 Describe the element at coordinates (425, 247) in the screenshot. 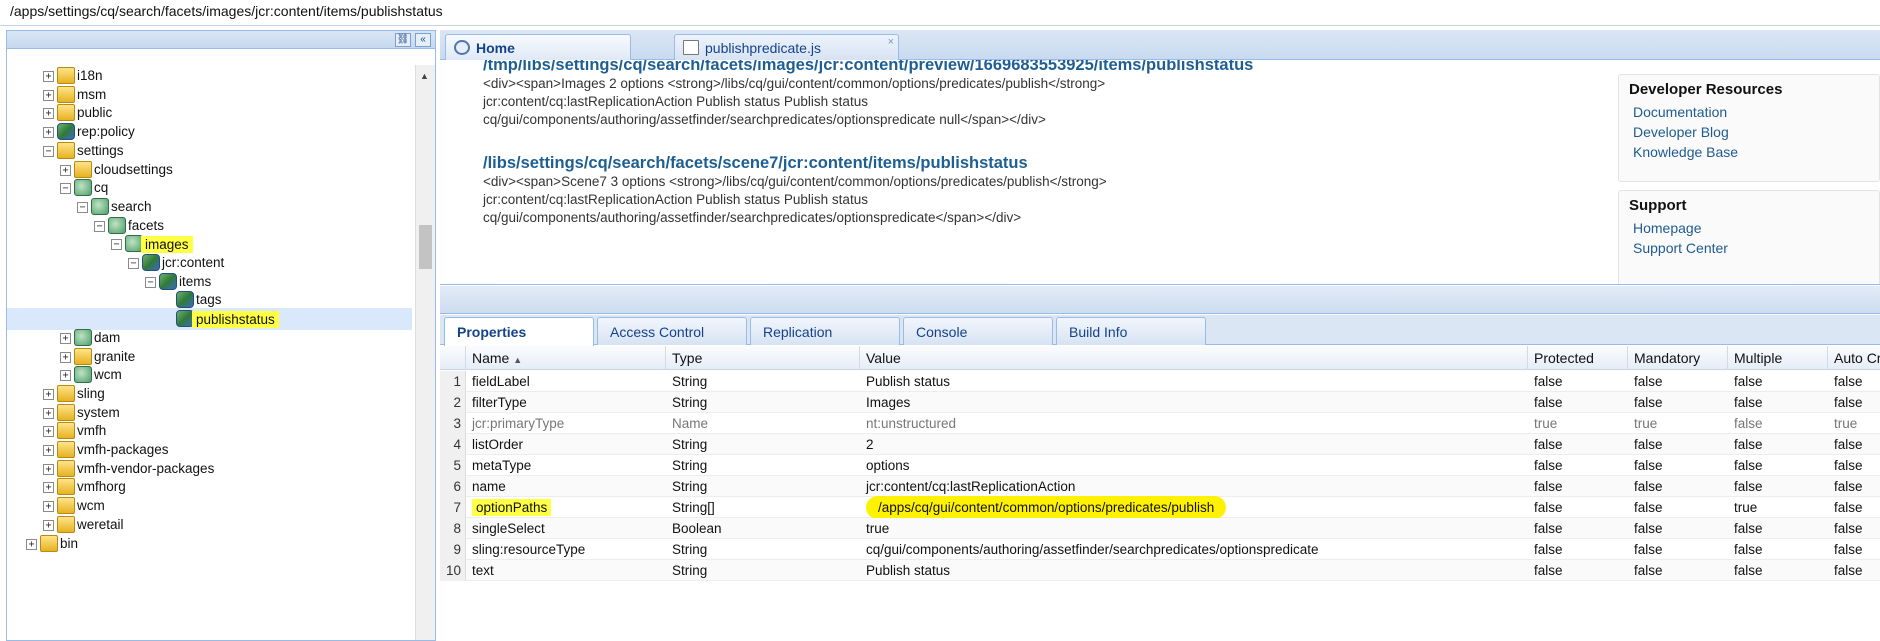

I see `tree-scroll-thumb` at that location.